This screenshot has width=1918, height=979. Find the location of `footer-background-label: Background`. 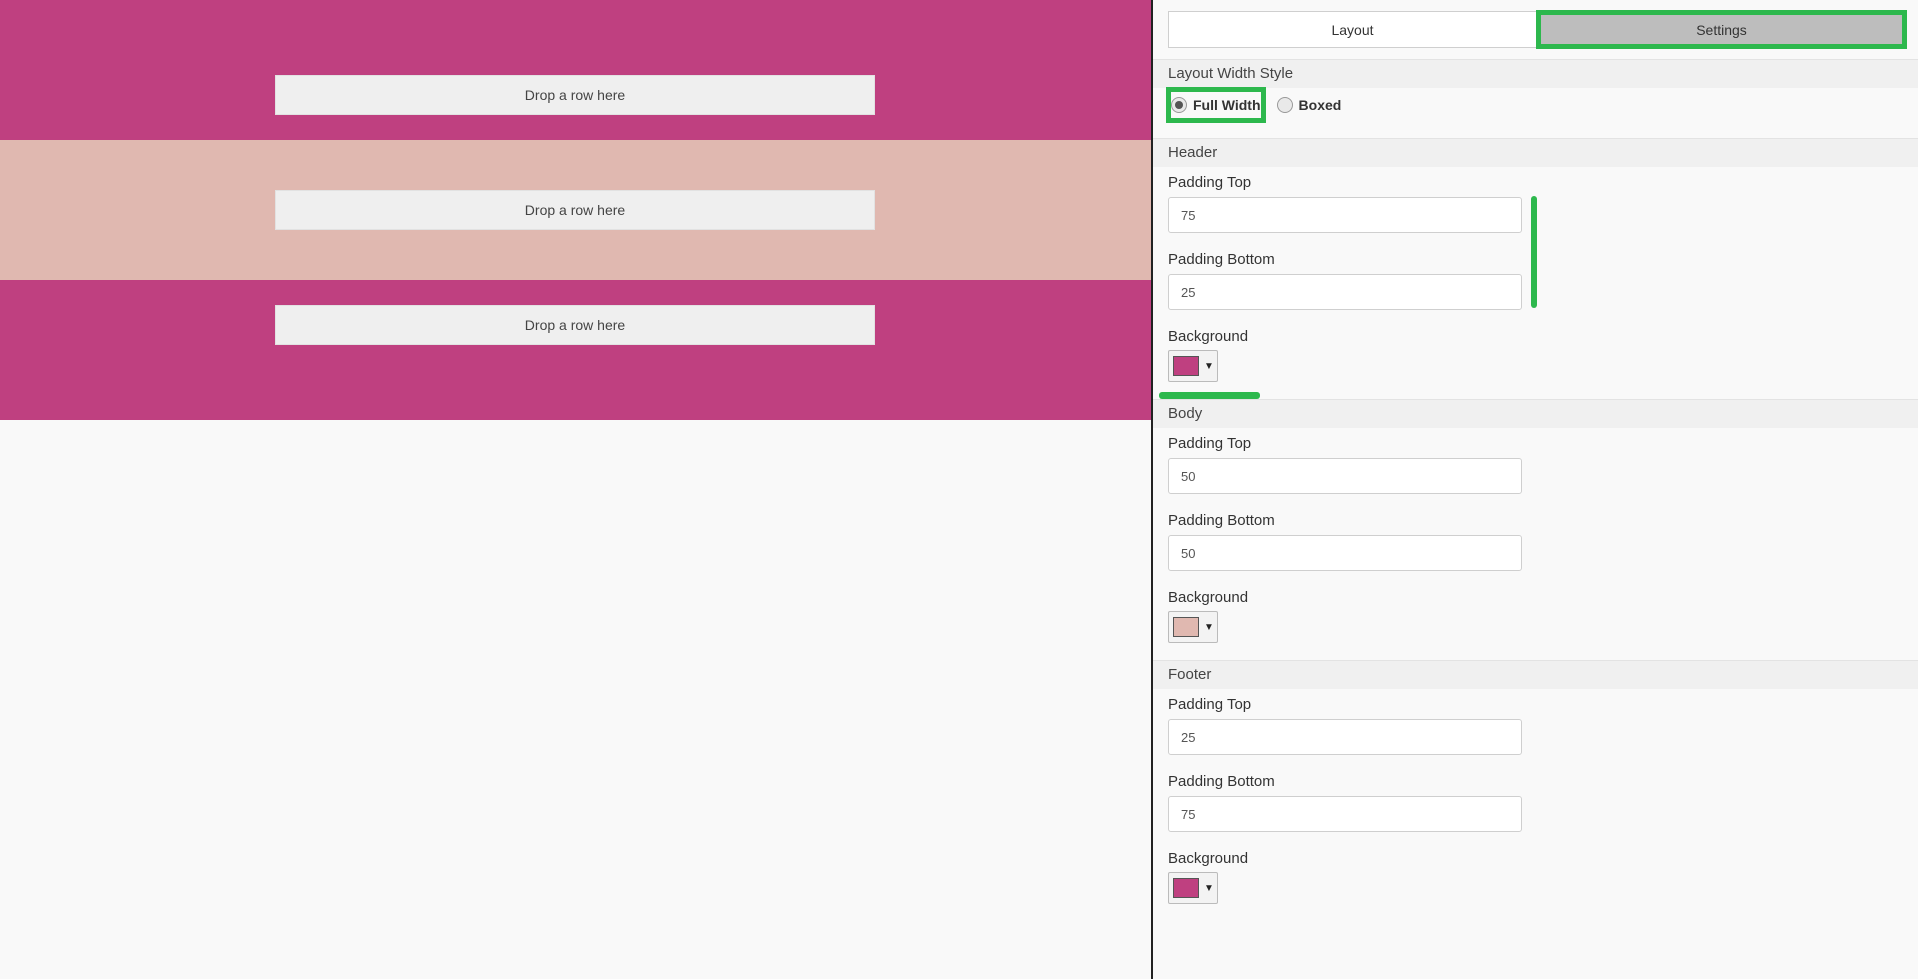

footer-background-label: Background is located at coordinates (1208, 858).